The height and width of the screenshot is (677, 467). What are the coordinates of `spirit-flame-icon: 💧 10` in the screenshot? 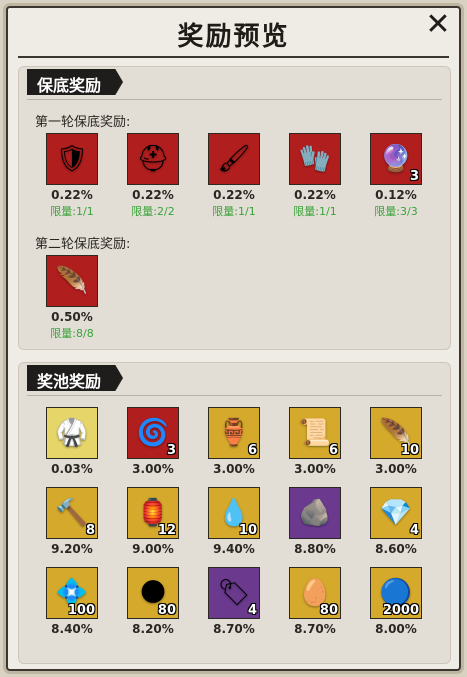 It's located at (234, 513).